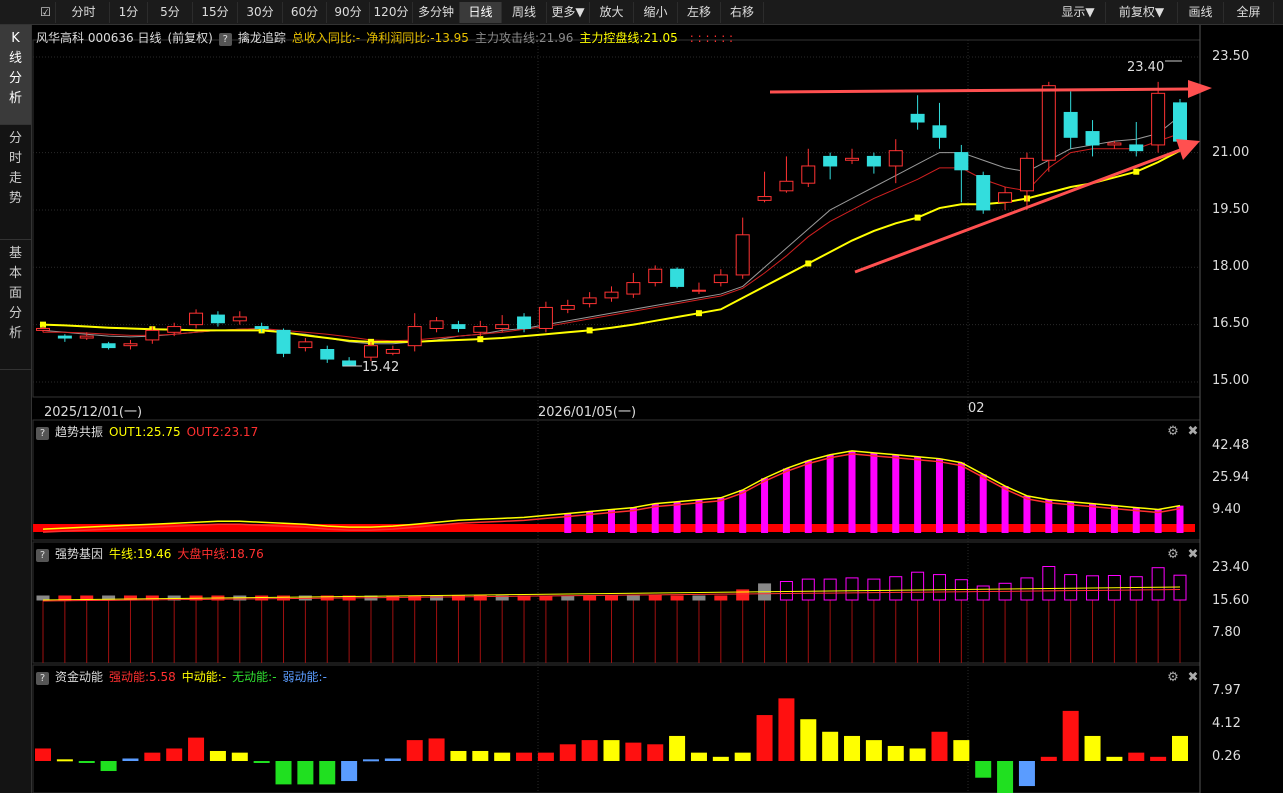 Image resolution: width=1283 pixels, height=793 pixels. I want to click on low-price-label: 15.42, so click(381, 367).